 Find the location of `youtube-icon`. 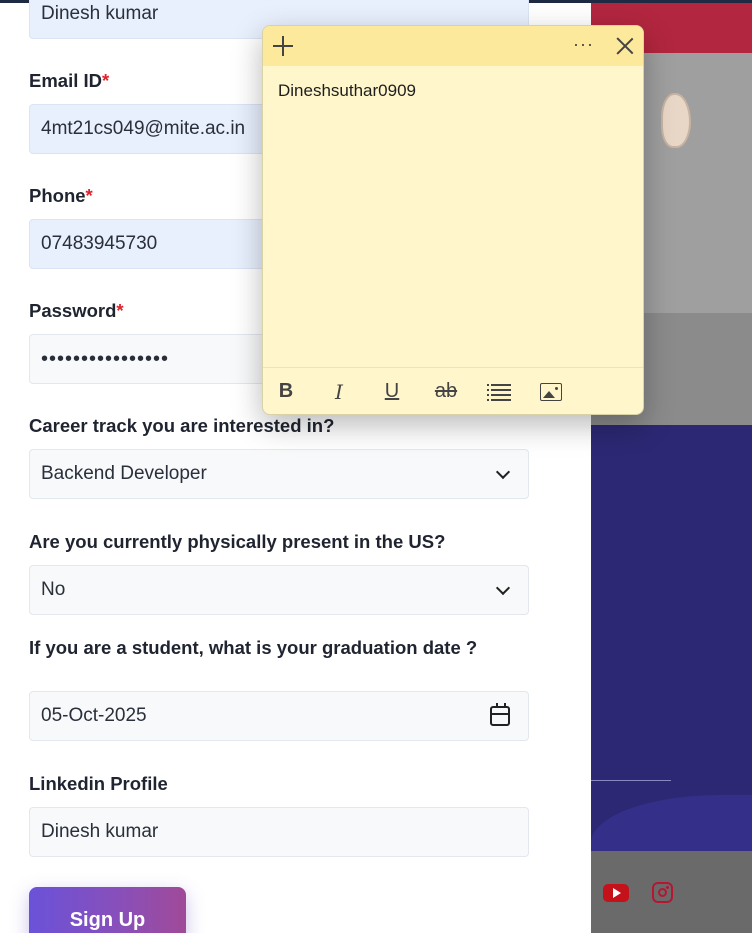

youtube-icon is located at coordinates (616, 893).